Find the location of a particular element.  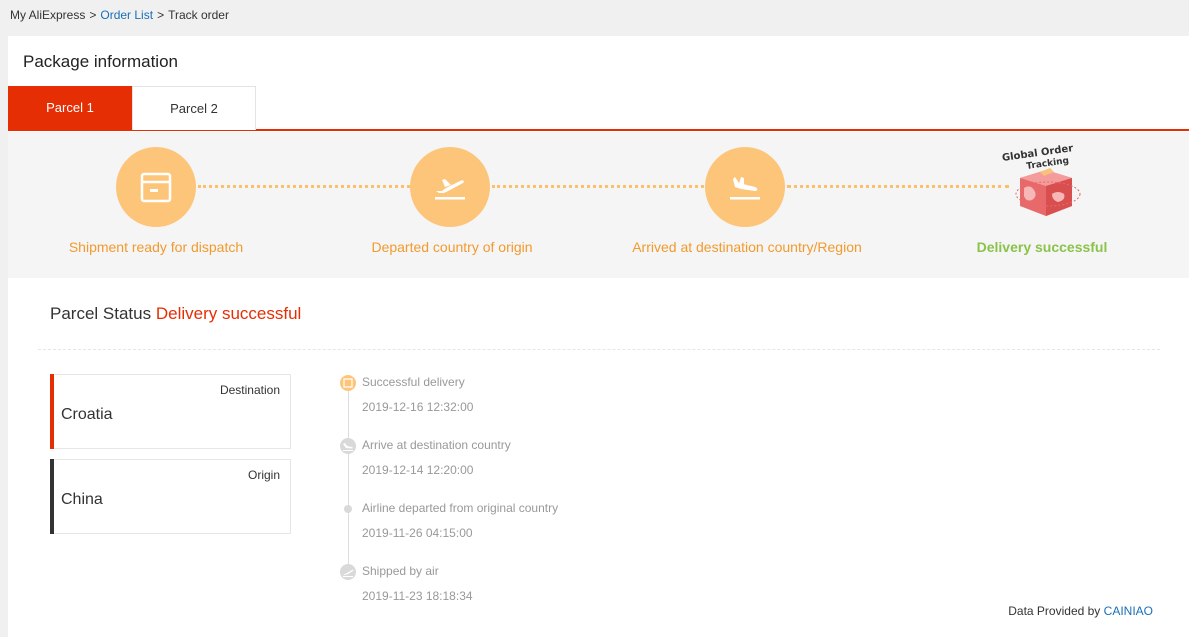

timeline-dot is located at coordinates (348, 509).